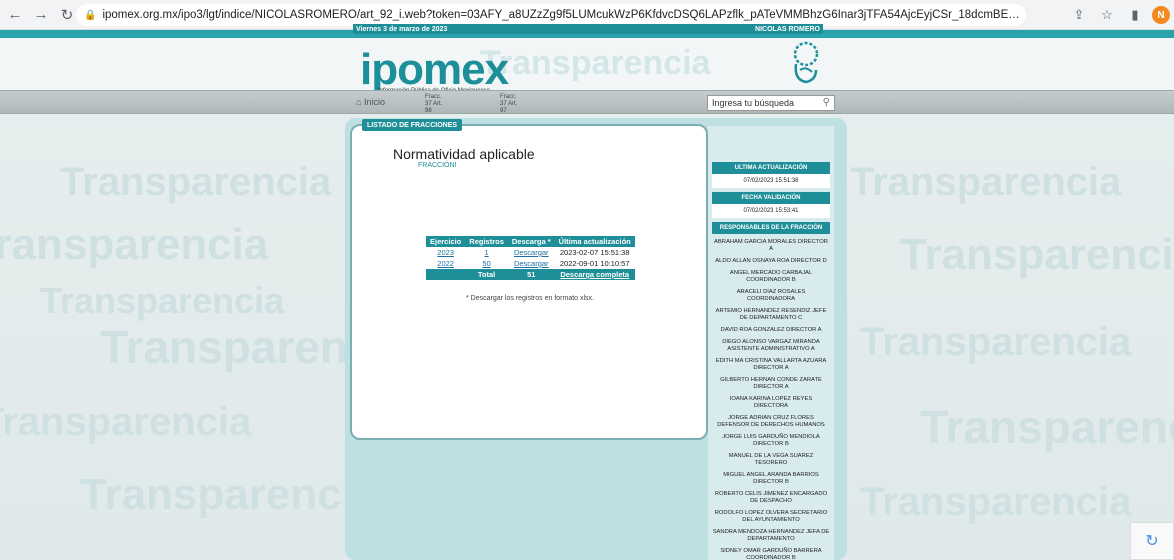  What do you see at coordinates (771, 198) in the screenshot?
I see `validation-date-header: FECHA VALIDACIÓN` at bounding box center [771, 198].